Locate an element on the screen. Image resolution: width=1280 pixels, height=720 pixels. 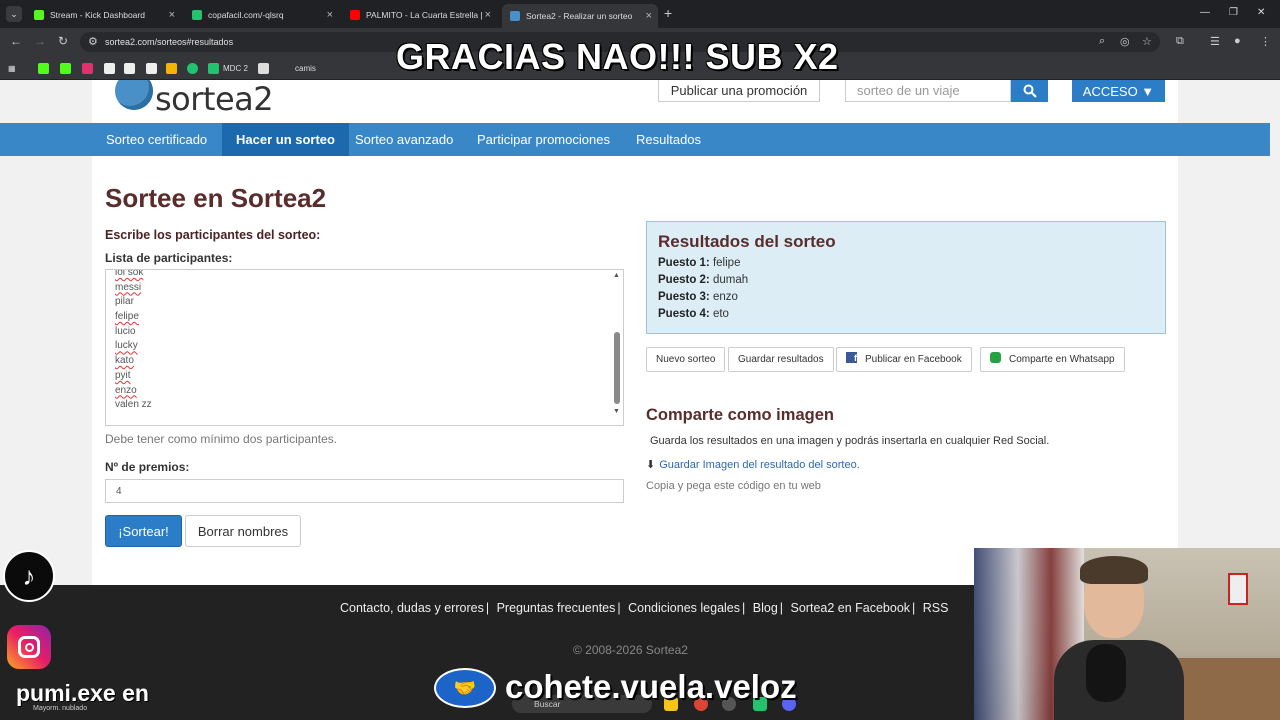
back-icon: ← is located at coordinates (16, 41).